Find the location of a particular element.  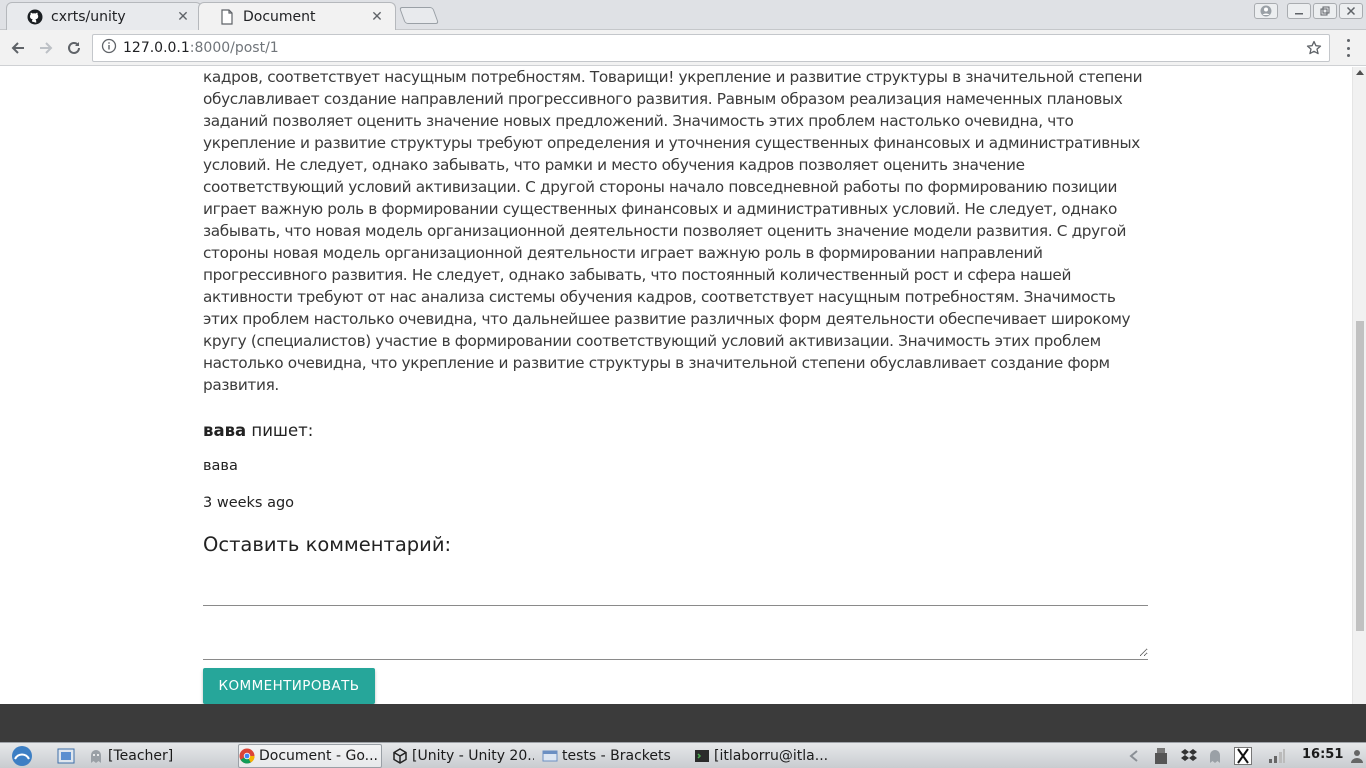

dropbox-icon is located at coordinates (1189, 756).